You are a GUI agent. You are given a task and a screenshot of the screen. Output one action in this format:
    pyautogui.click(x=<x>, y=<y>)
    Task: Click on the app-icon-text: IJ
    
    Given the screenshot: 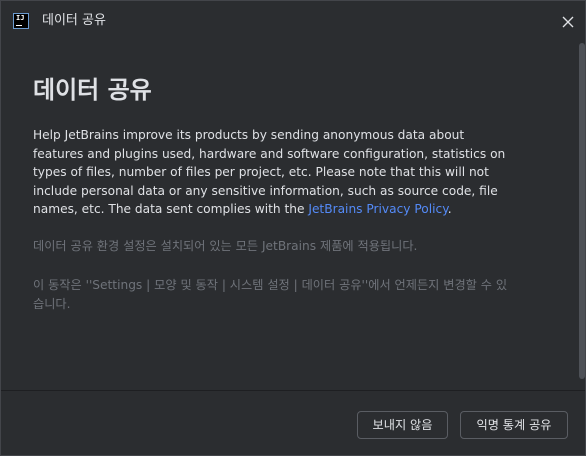 What is the action you would take?
    pyautogui.click(x=20, y=18)
    